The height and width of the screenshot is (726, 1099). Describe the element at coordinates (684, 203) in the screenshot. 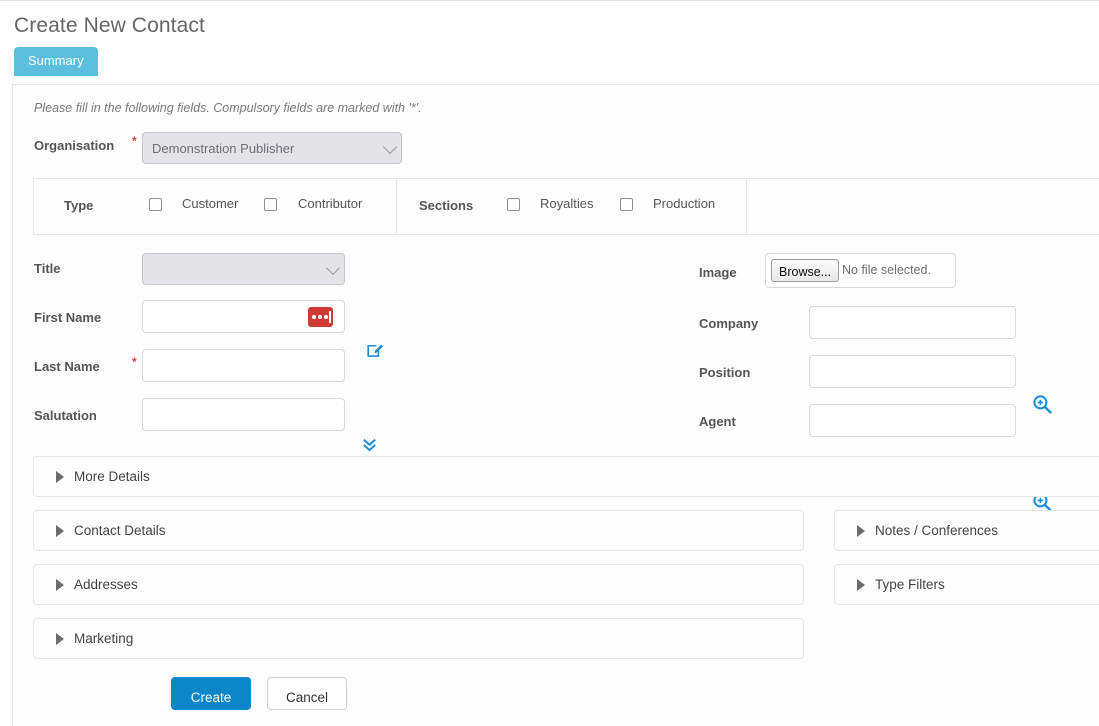

I see `checkbox-production-label: Production` at that location.